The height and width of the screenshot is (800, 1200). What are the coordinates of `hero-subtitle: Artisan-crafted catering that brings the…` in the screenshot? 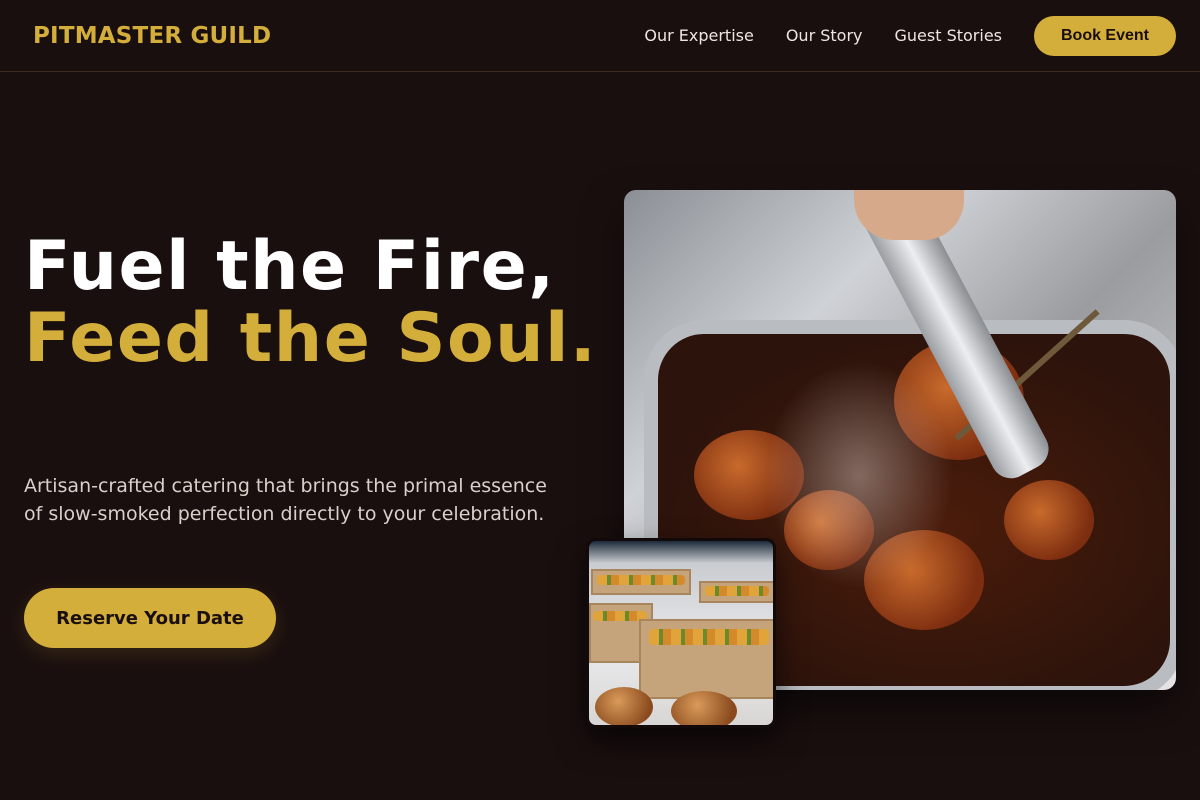 It's located at (285, 500).